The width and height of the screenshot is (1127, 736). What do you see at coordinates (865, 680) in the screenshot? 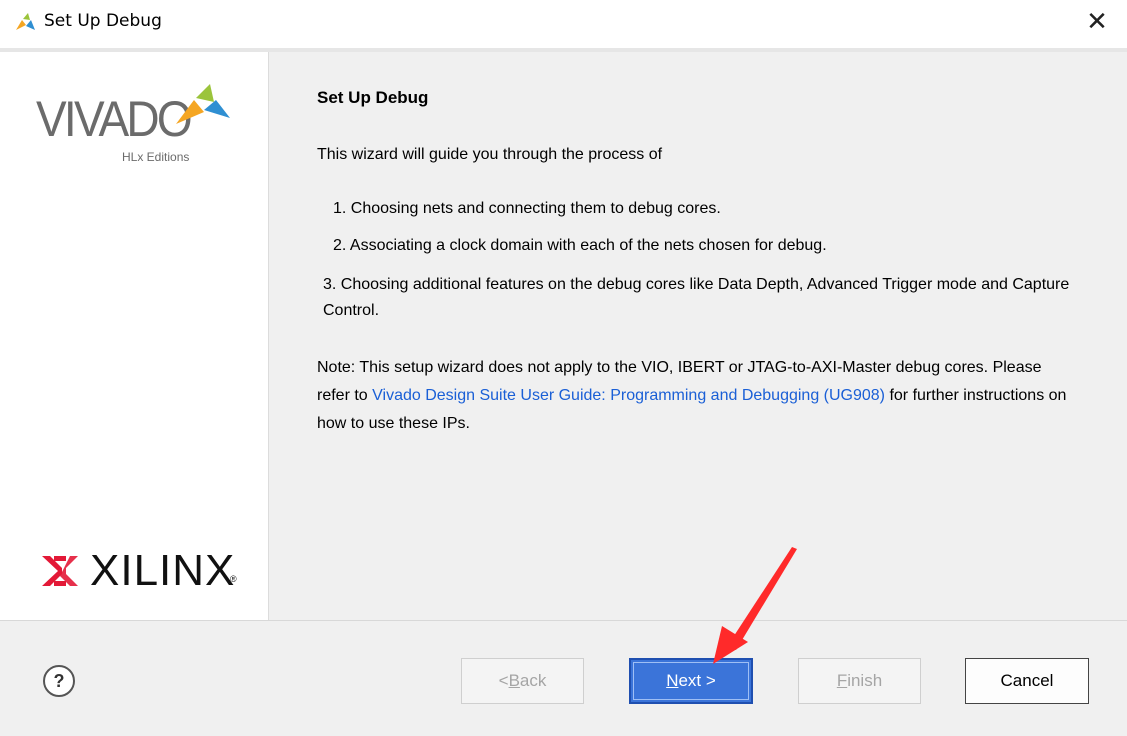
I see `finish-button-label: inish` at bounding box center [865, 680].